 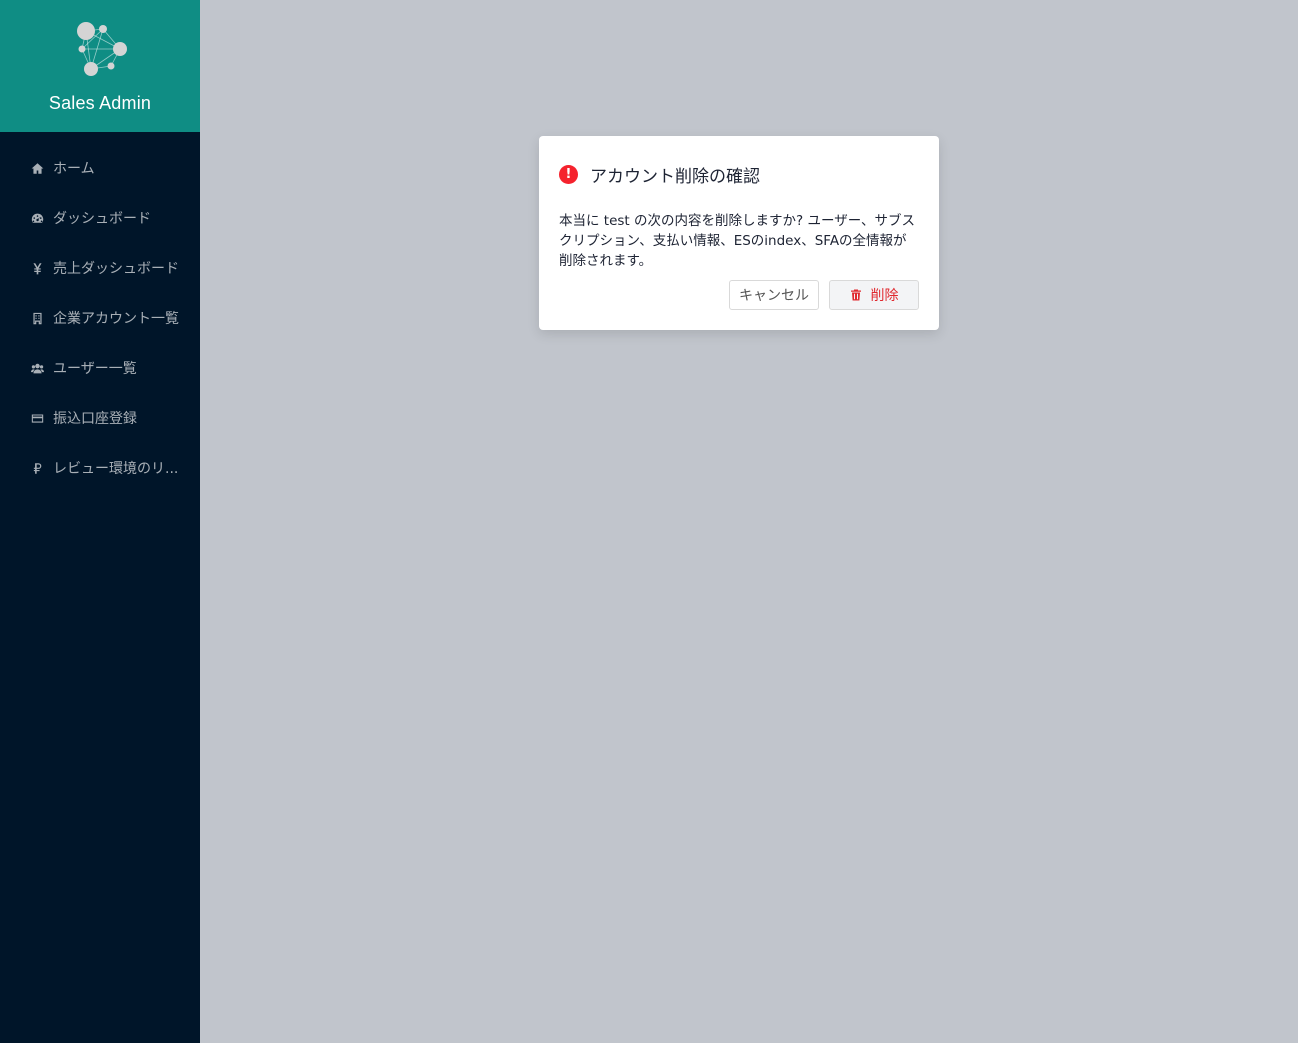 What do you see at coordinates (37, 268) in the screenshot?
I see `yen-icon` at bounding box center [37, 268].